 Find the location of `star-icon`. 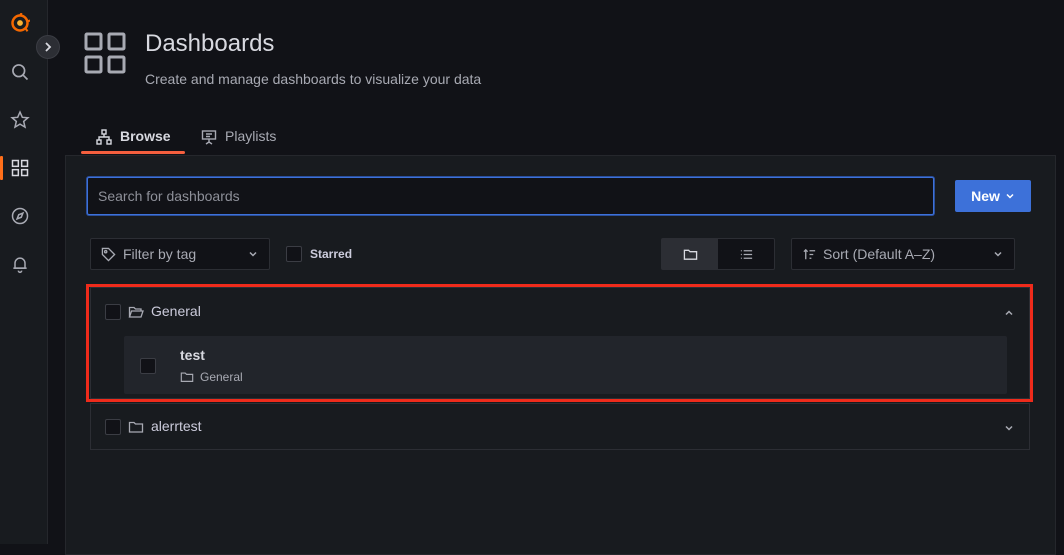

star-icon is located at coordinates (20, 120).